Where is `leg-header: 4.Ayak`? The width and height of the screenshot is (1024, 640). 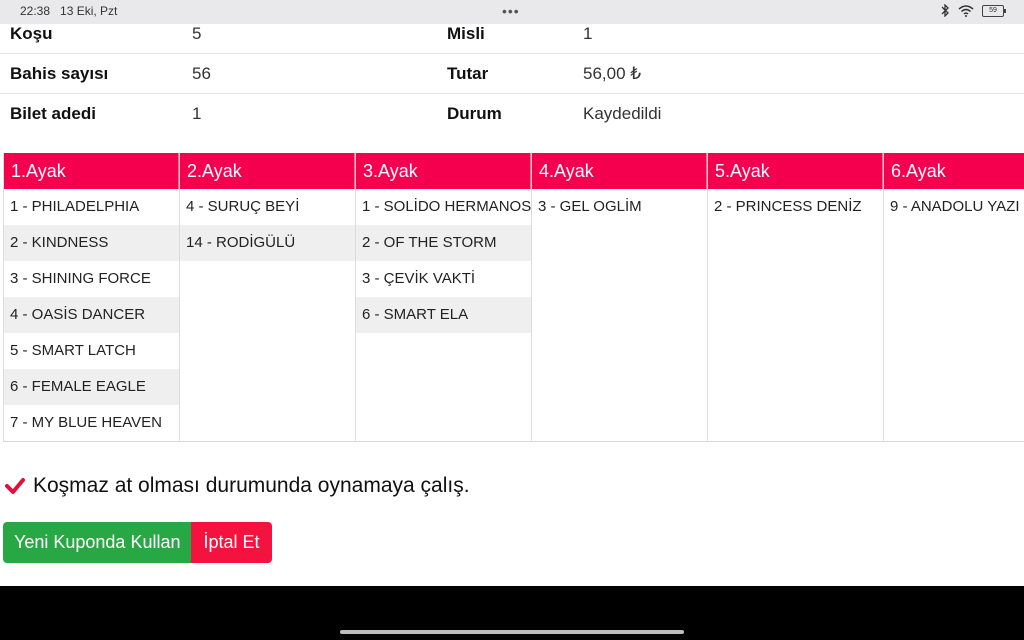
leg-header: 4.Ayak is located at coordinates (619, 171).